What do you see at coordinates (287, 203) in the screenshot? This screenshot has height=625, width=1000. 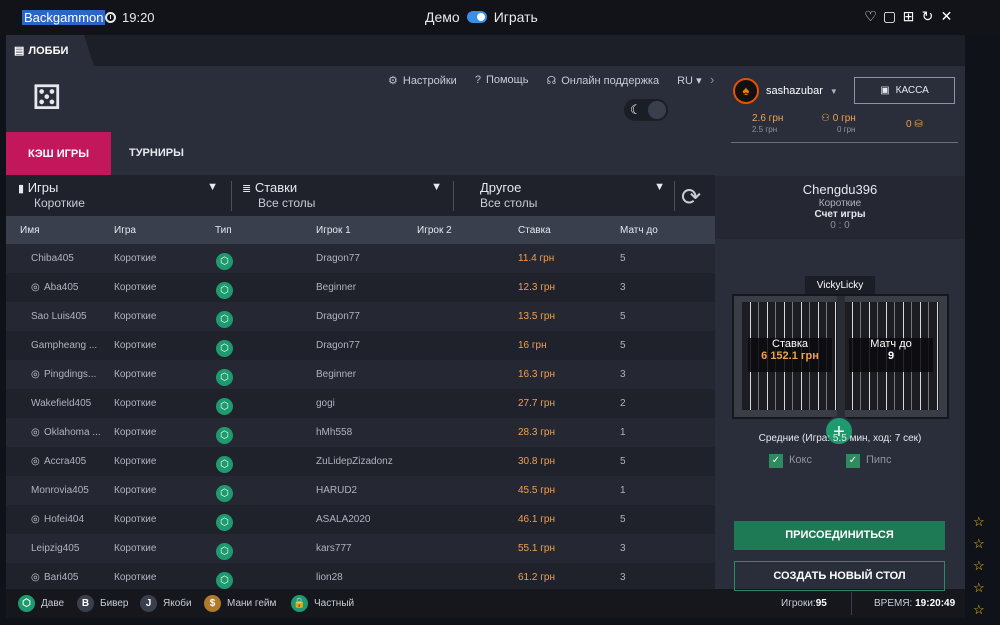 I see `filter-stakes-value: Все столы` at bounding box center [287, 203].